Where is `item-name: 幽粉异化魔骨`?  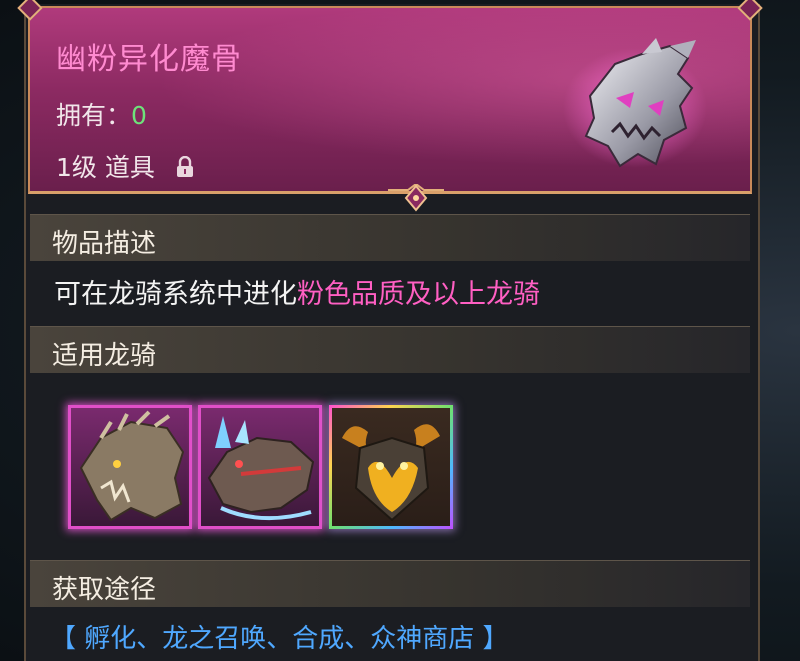
item-name: 幽粉异化魔骨 is located at coordinates (149, 59).